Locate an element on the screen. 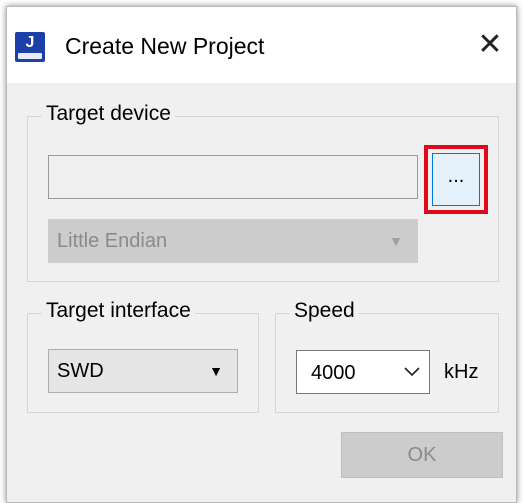  ok-button: OK is located at coordinates (422, 455).